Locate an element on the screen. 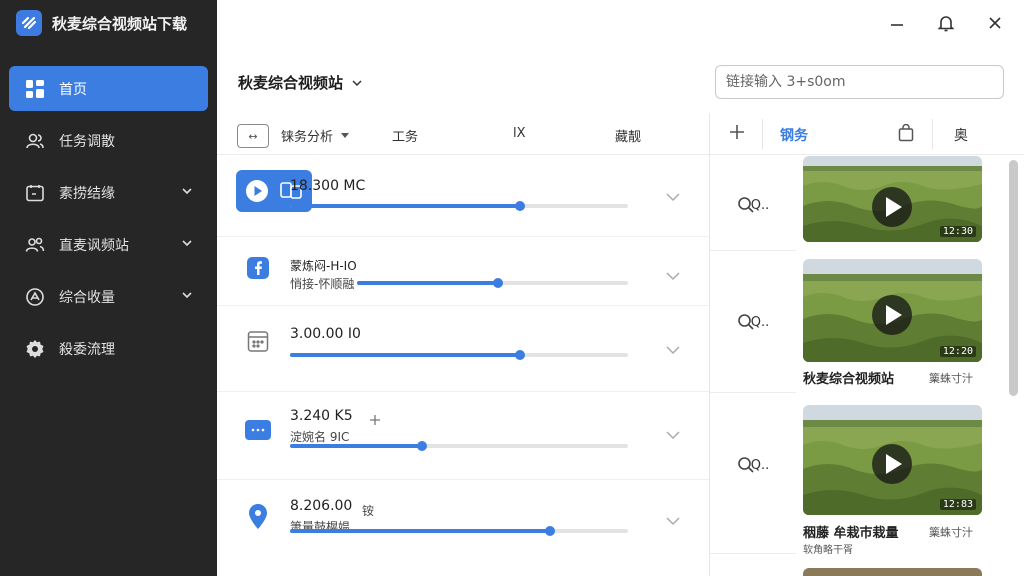 The width and height of the screenshot is (1024, 576). sidebar-item-label: 任务调散 is located at coordinates (87, 141).